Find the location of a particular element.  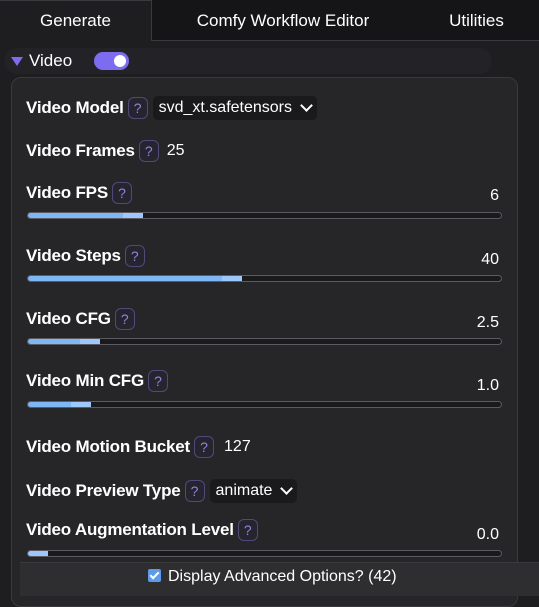

advanced-options-label: Display Advanced Options? (42) is located at coordinates (282, 577).